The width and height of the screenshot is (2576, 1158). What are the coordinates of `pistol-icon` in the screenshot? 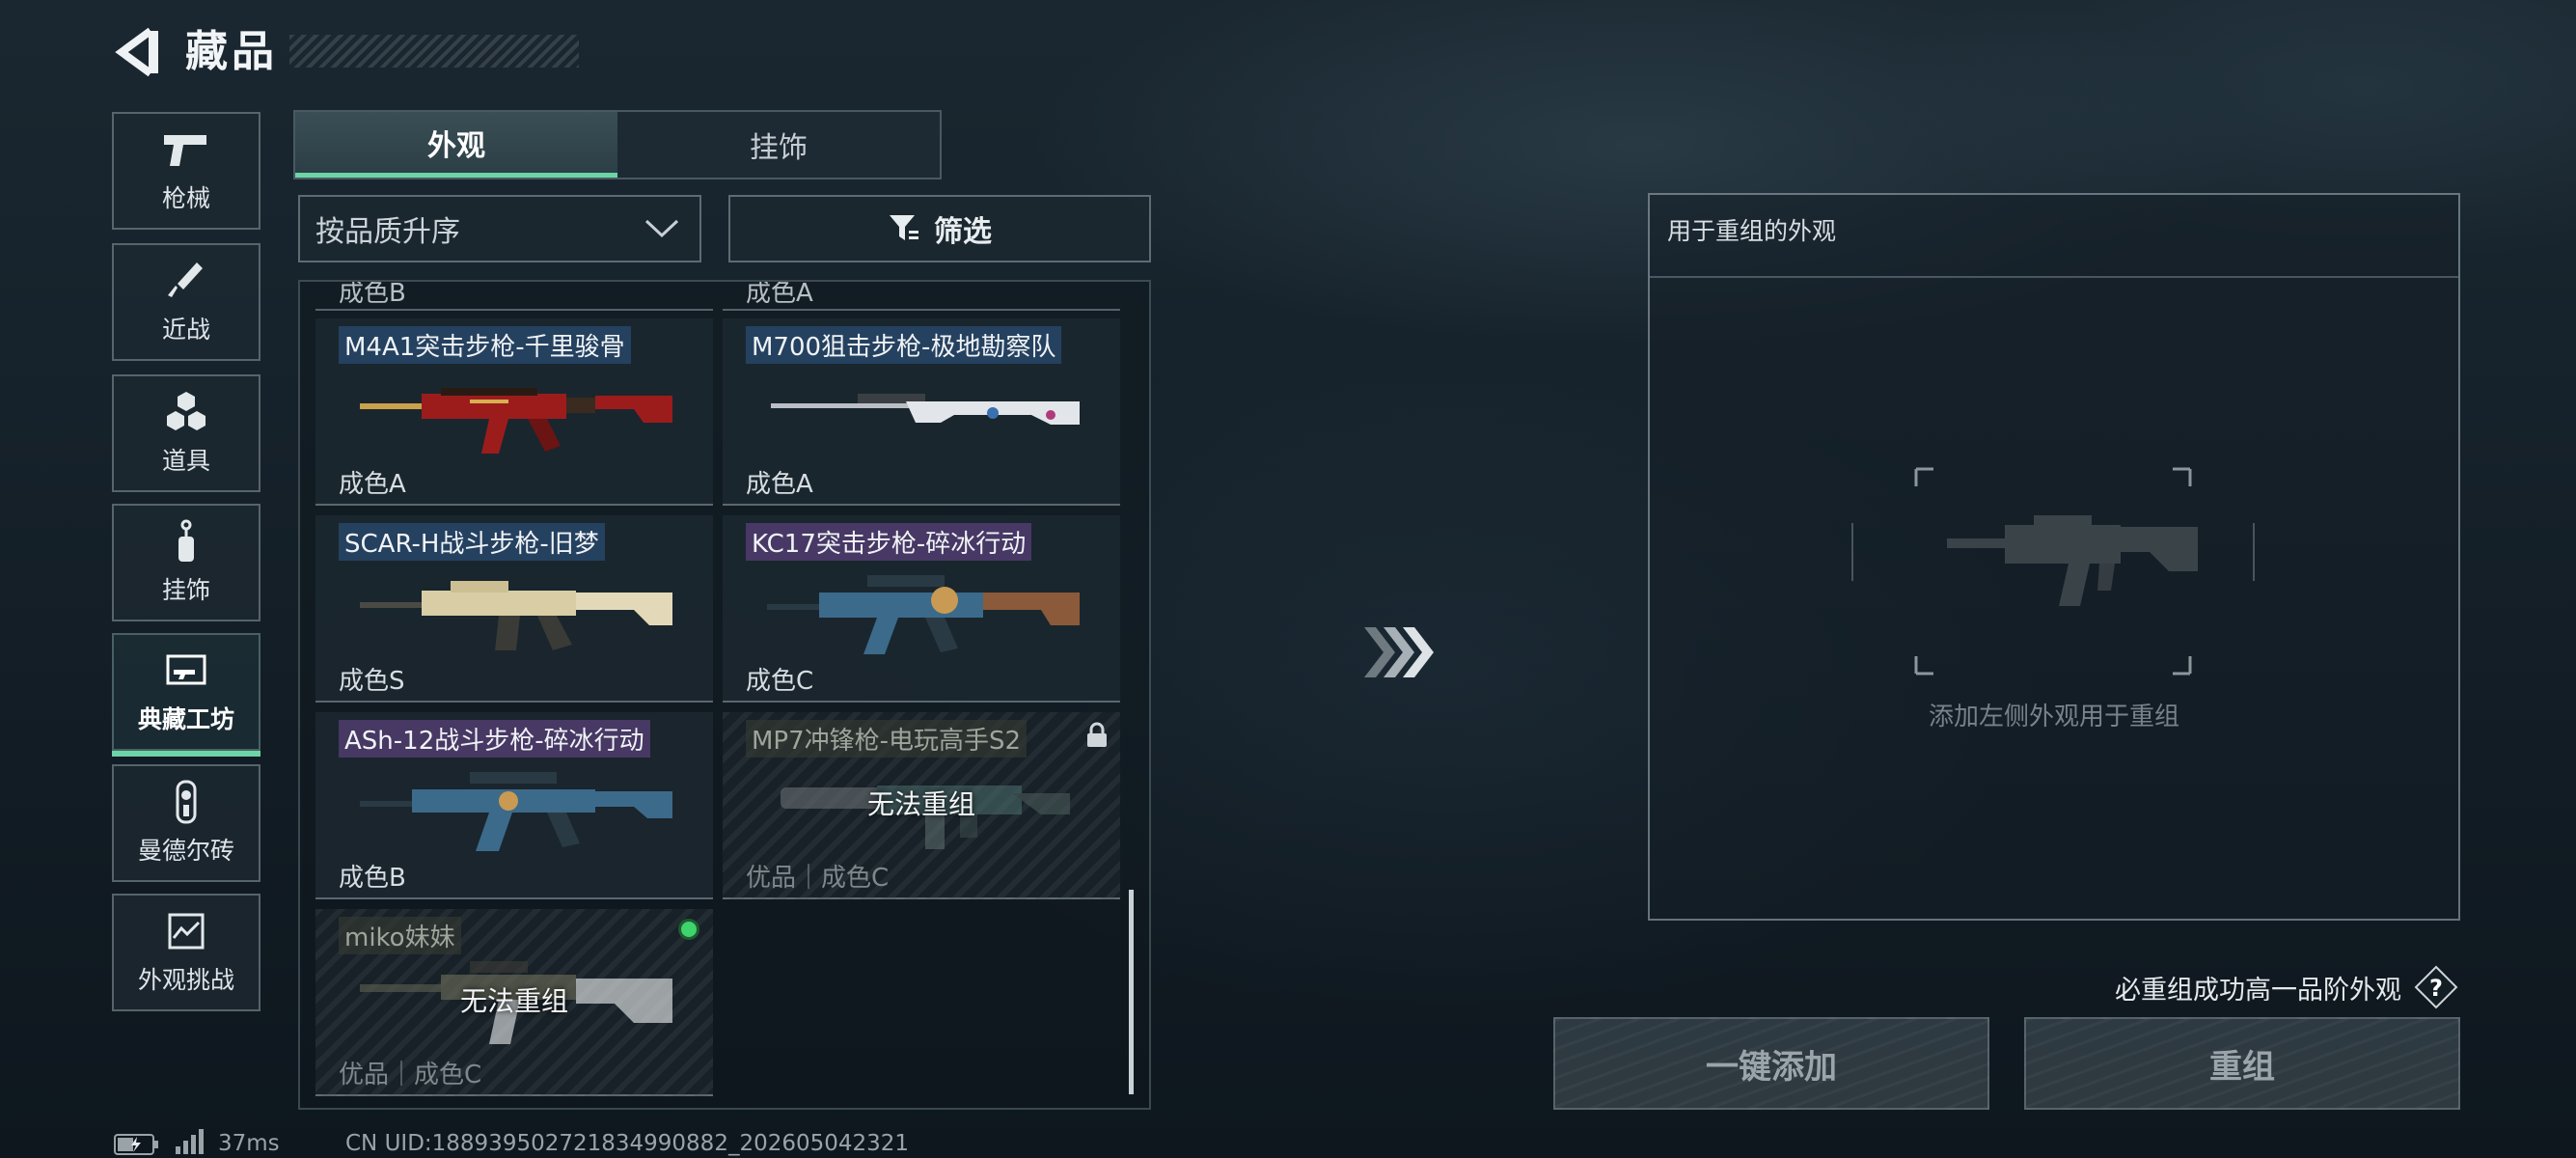 It's located at (185, 150).